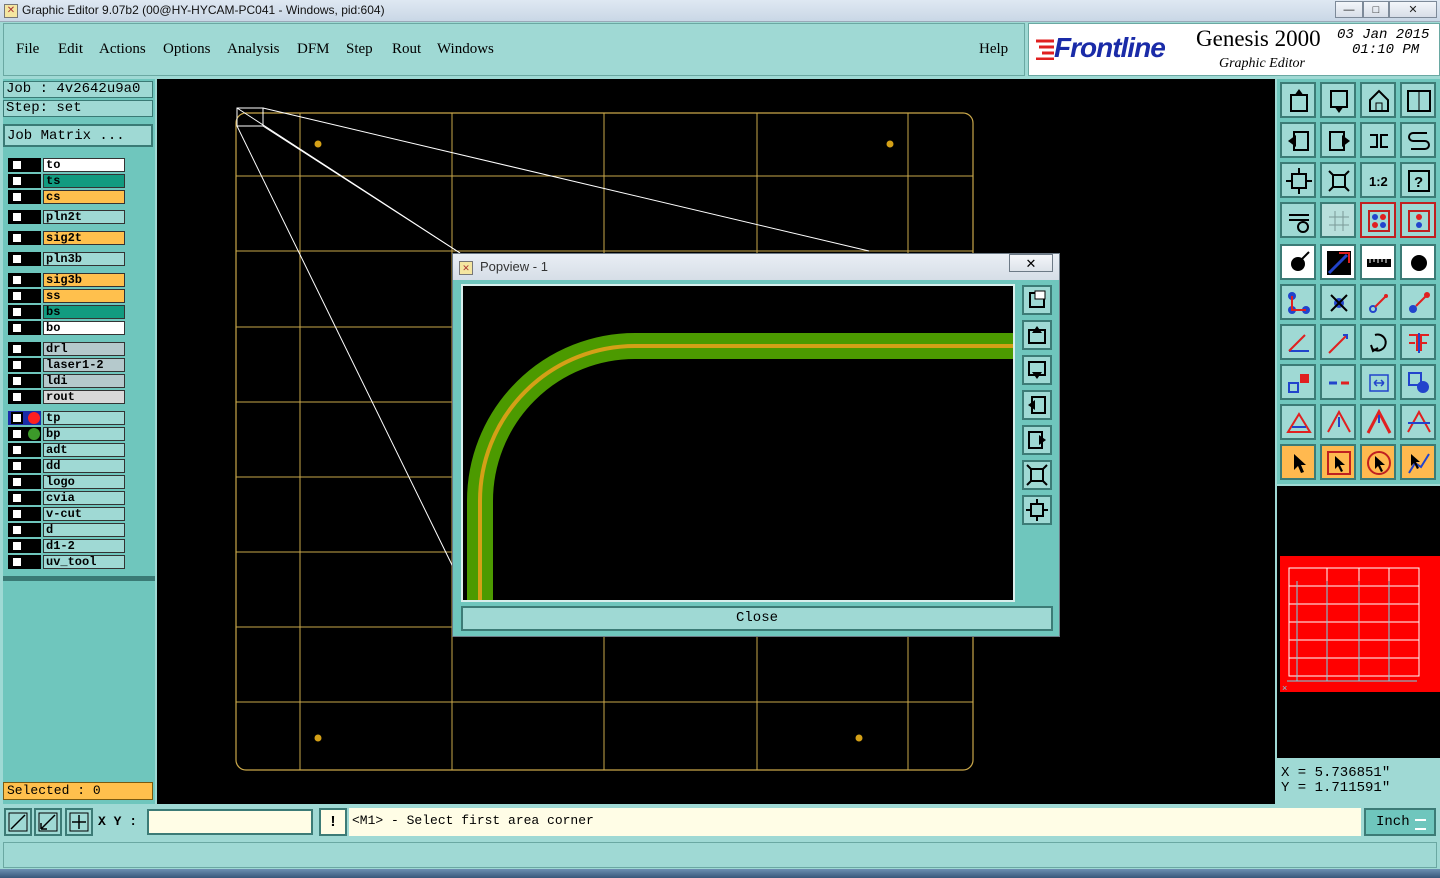 The height and width of the screenshot is (878, 1440). What do you see at coordinates (84, 296) in the screenshot?
I see `layer-name: ss` at bounding box center [84, 296].